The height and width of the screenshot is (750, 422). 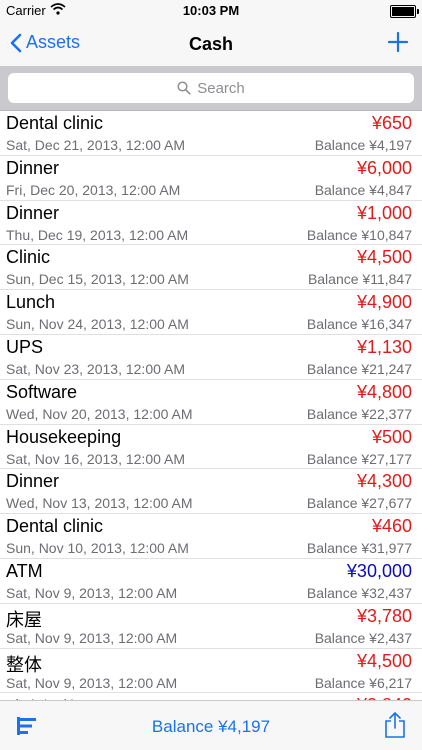 What do you see at coordinates (184, 88) in the screenshot?
I see `search-icon` at bounding box center [184, 88].